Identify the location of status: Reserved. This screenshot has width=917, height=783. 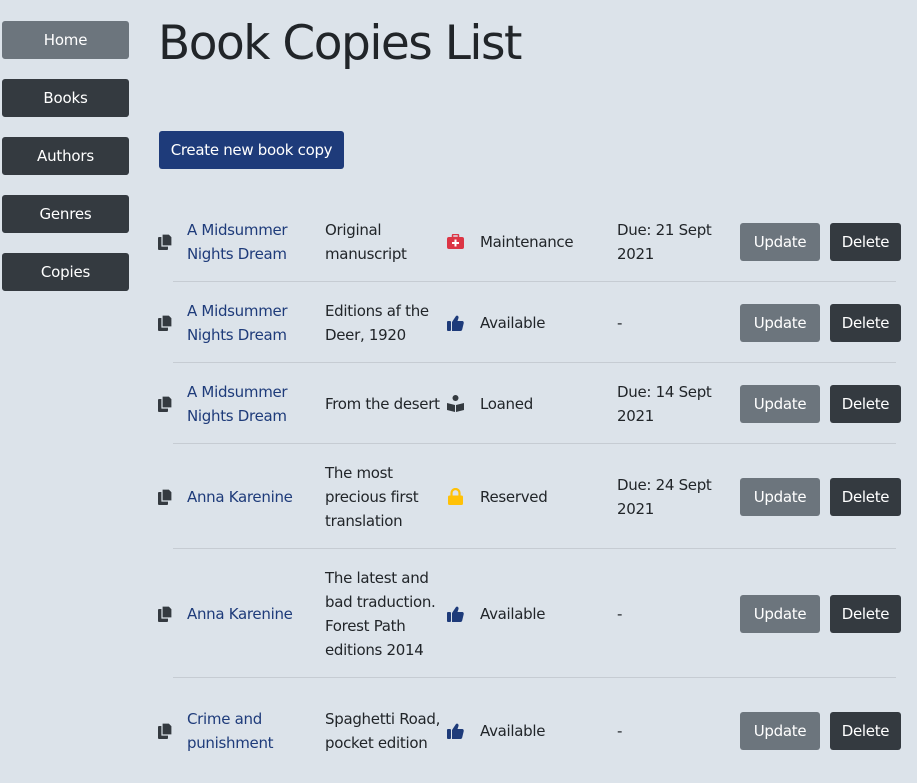
(532, 497).